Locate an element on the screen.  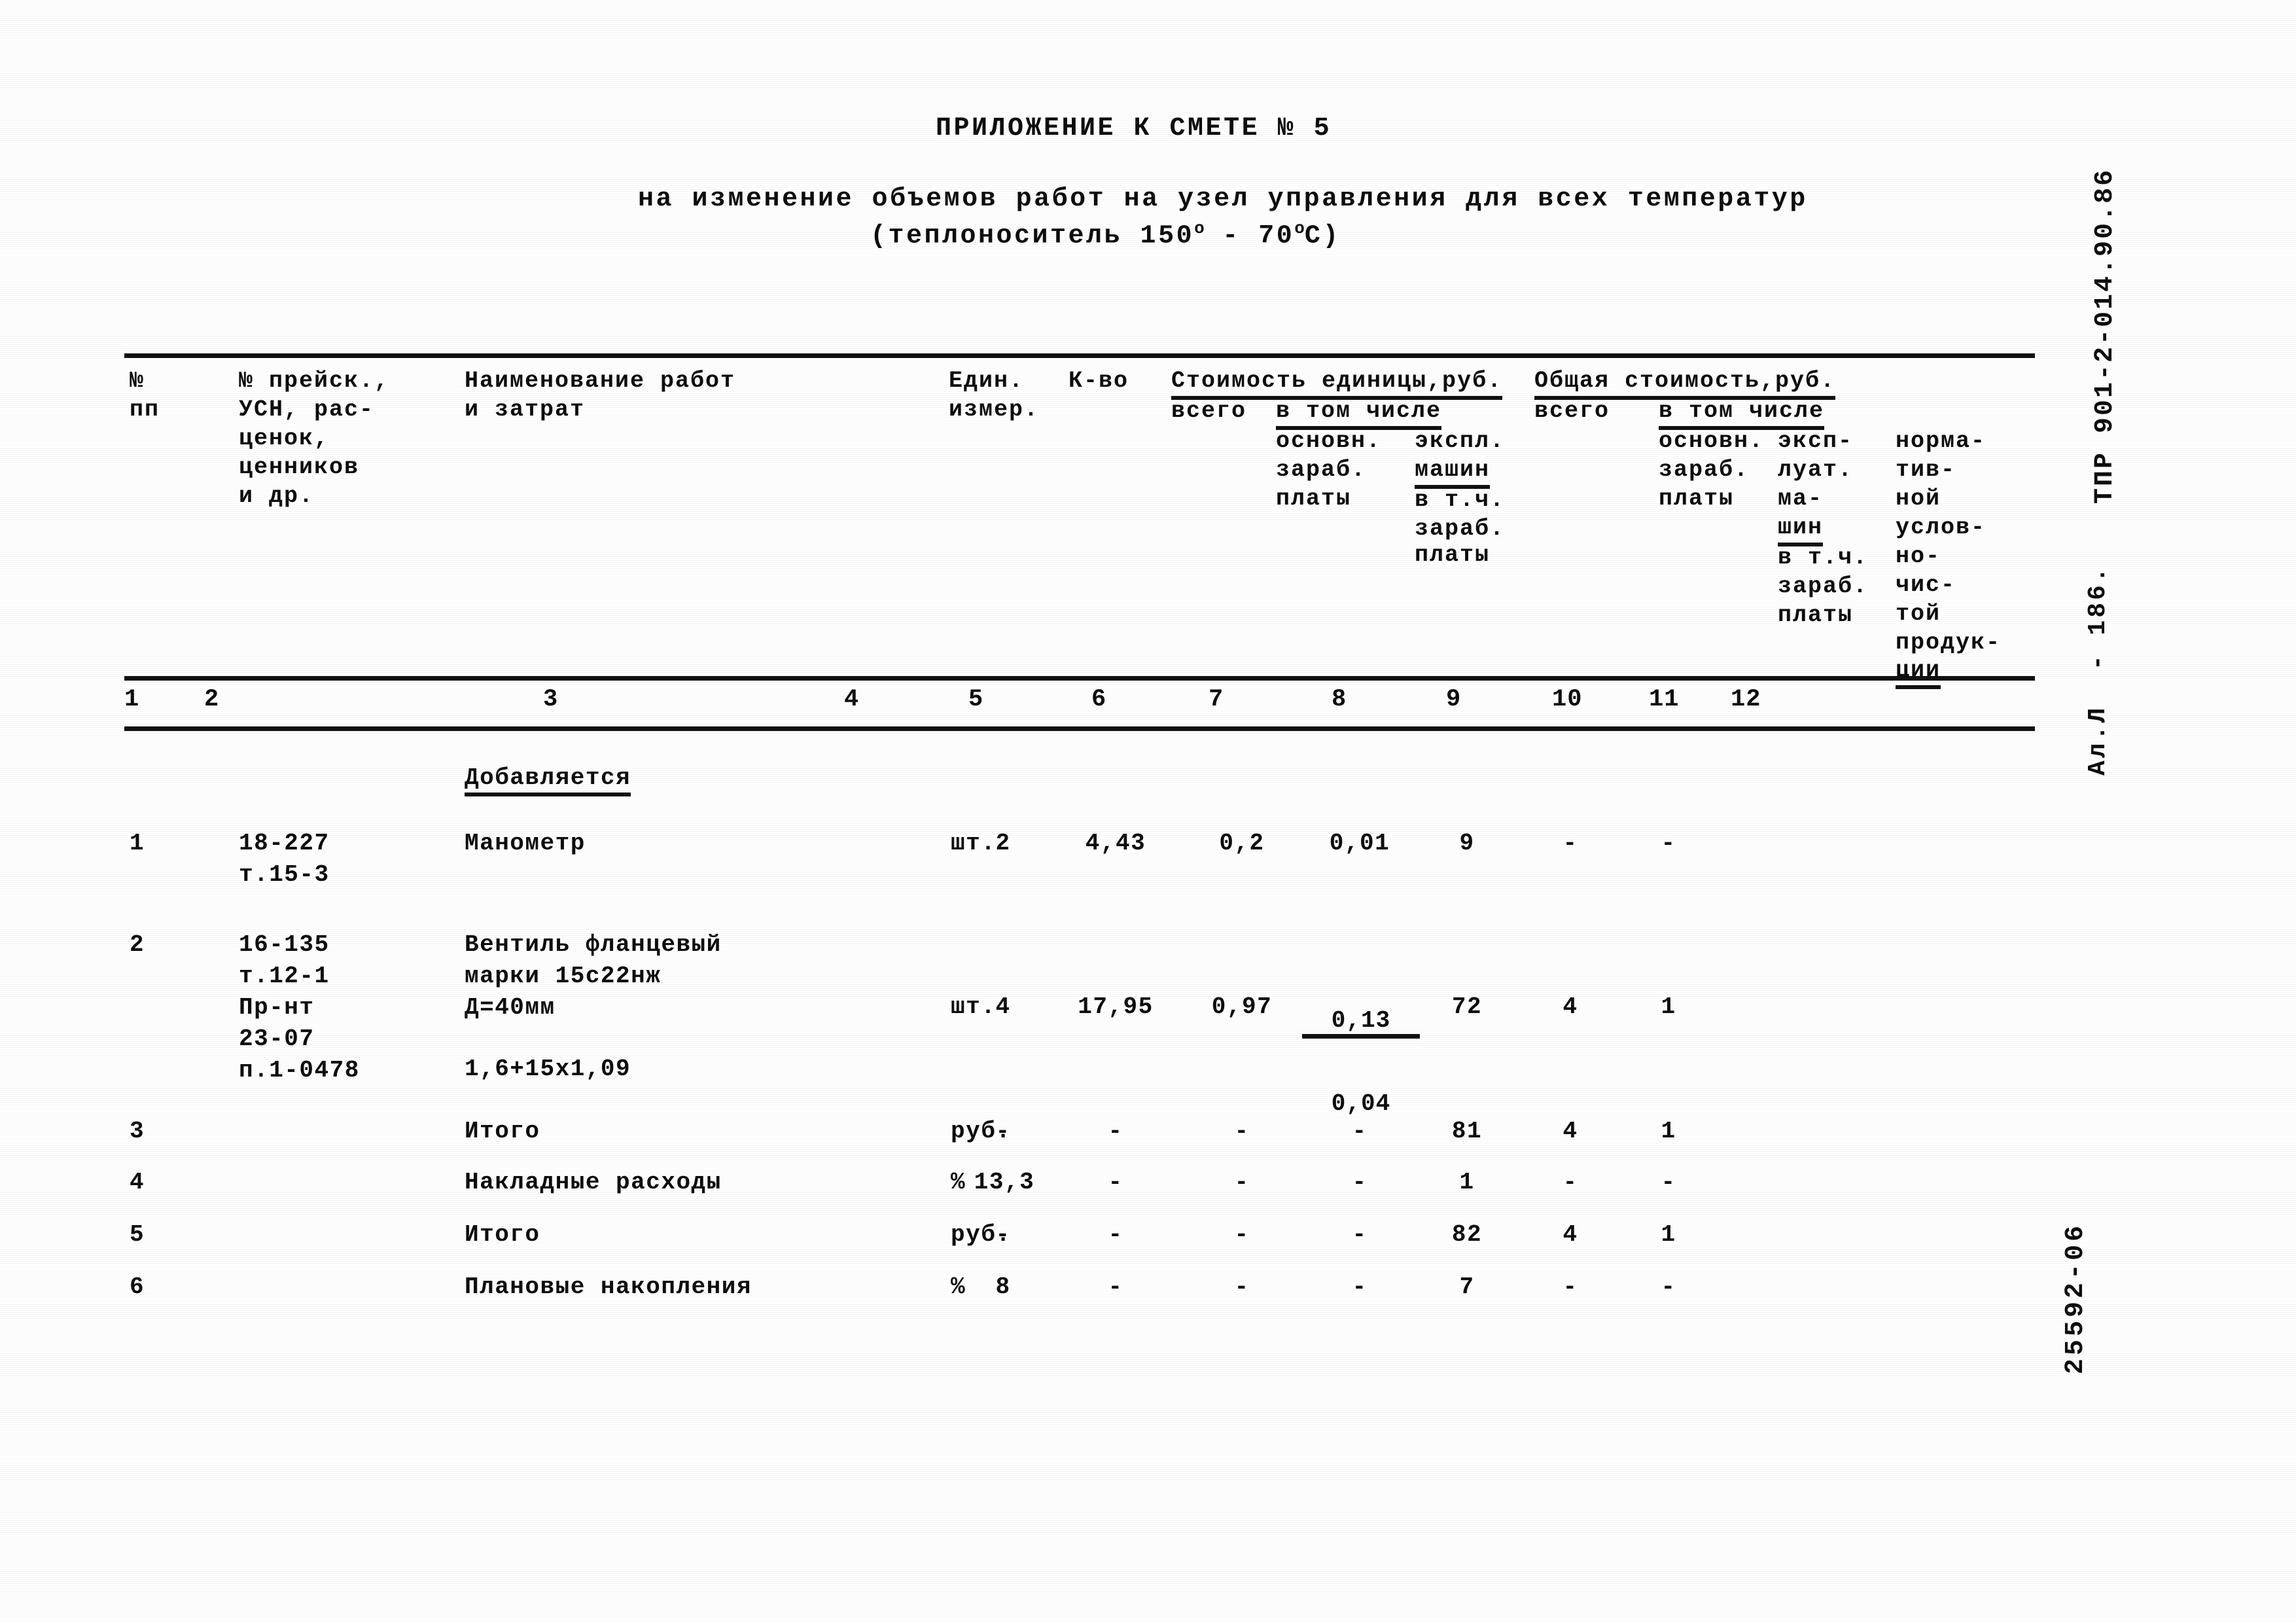
row-6-unit: % is located at coordinates (959, 1287).